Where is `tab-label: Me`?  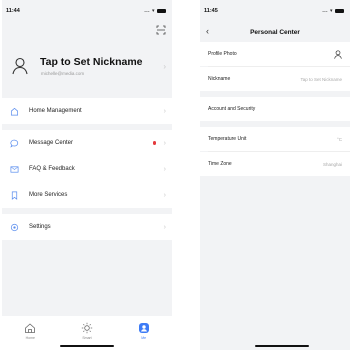
tab-label: Me is located at coordinates (144, 338).